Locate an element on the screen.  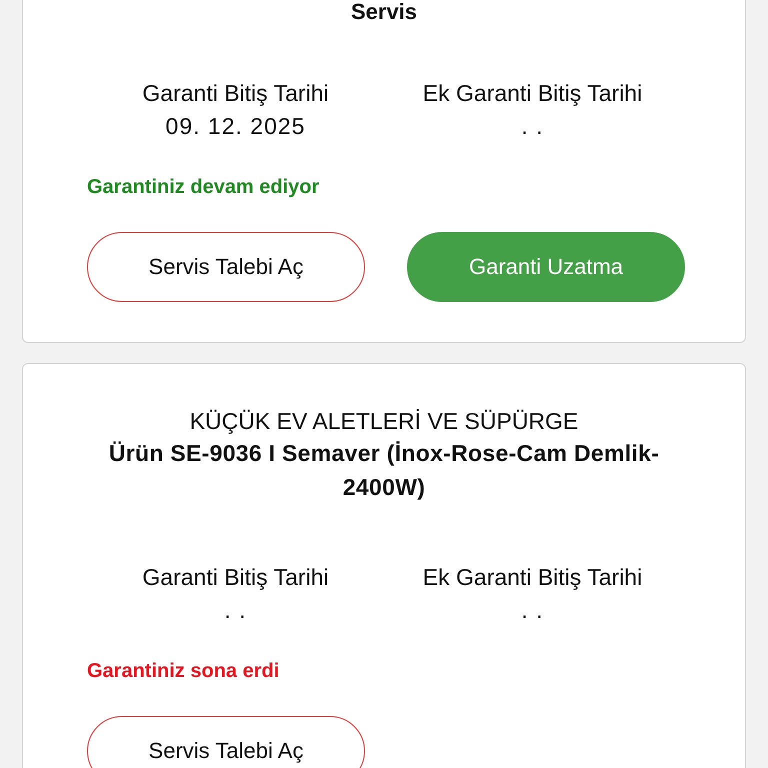
product-name: Ürün SE-9036 I Semaver (İnox-Rose-Cam Demlik-2400W) is located at coordinates (384, 470).